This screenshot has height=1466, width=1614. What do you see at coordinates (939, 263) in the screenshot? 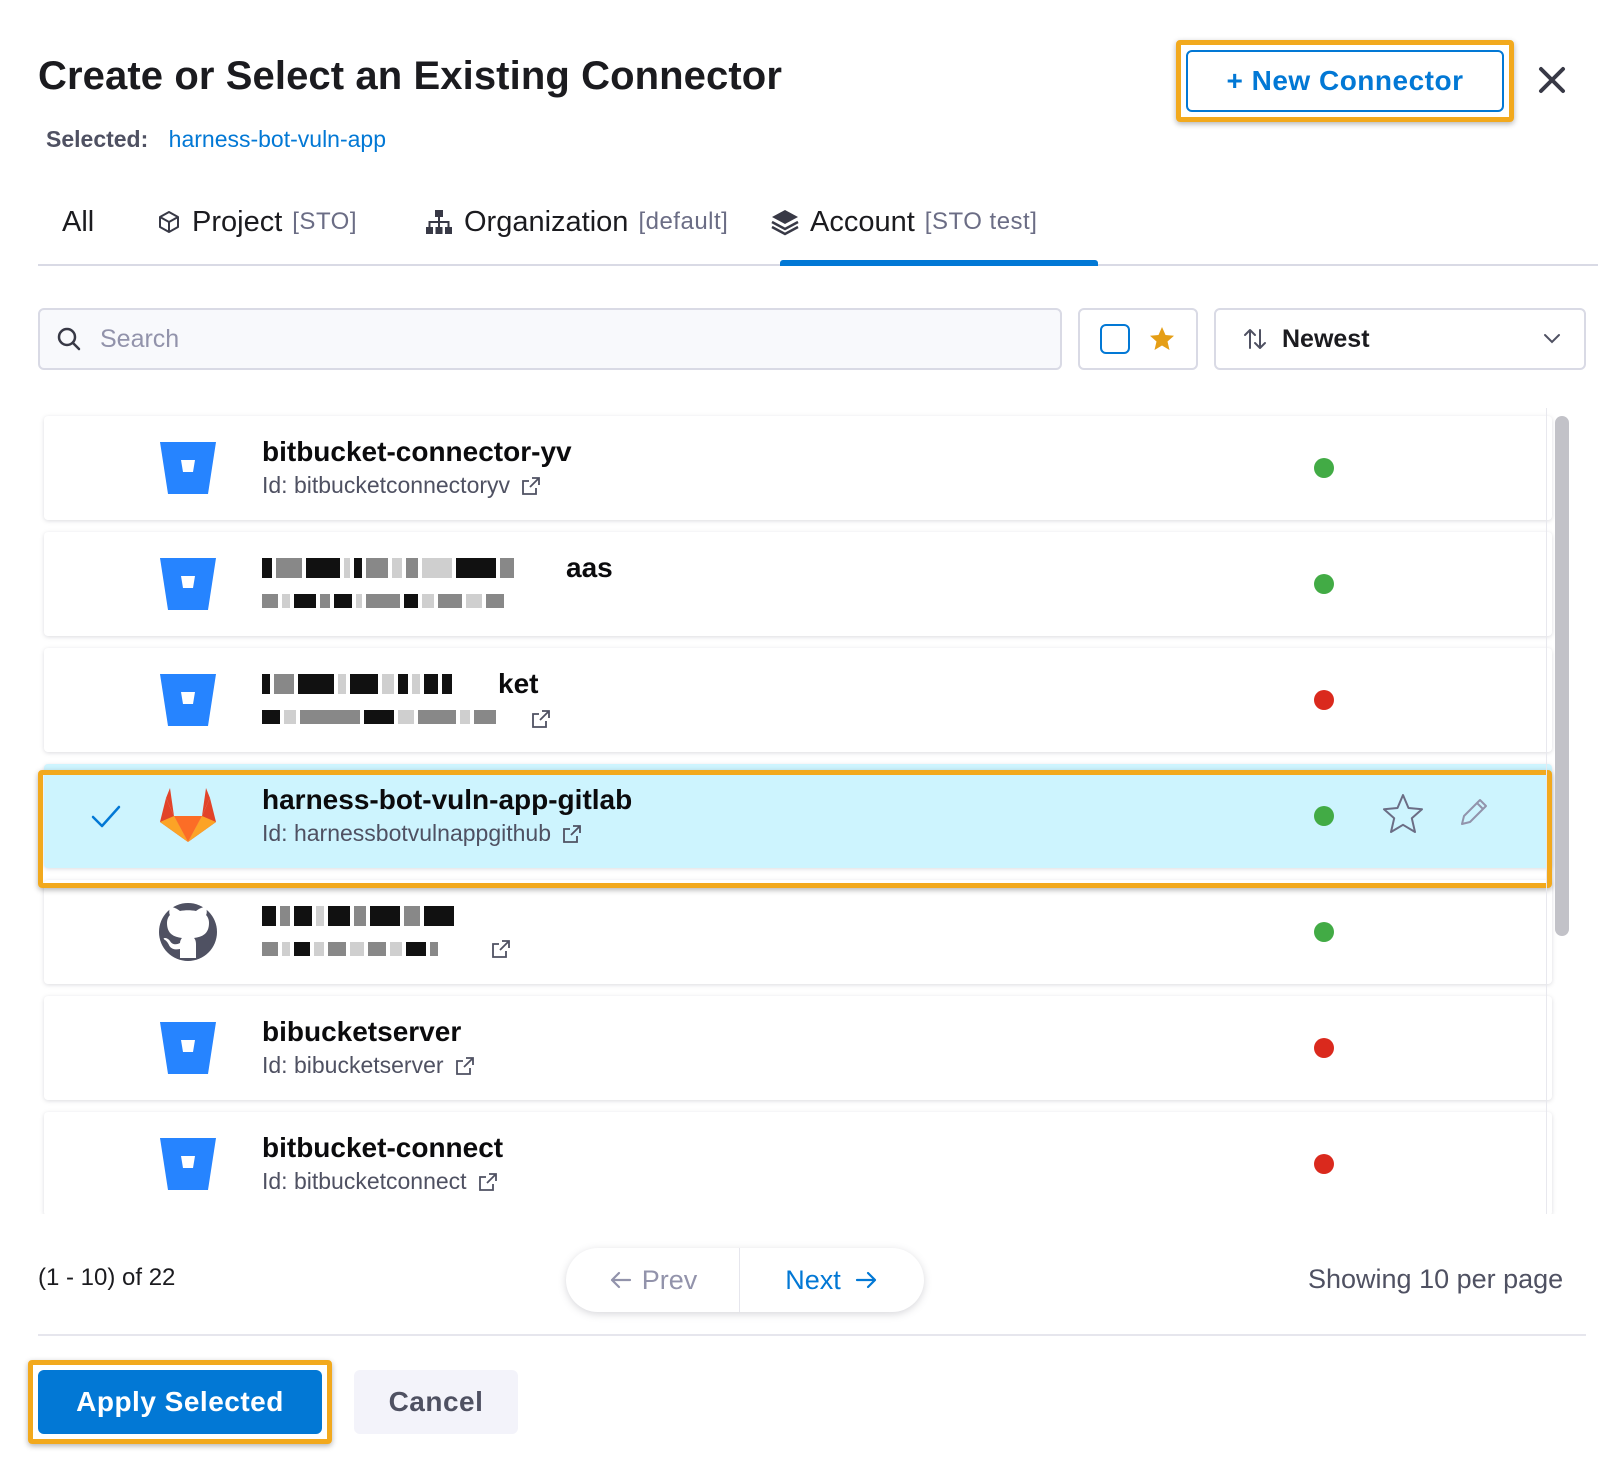
I see `active-tab-indicator` at bounding box center [939, 263].